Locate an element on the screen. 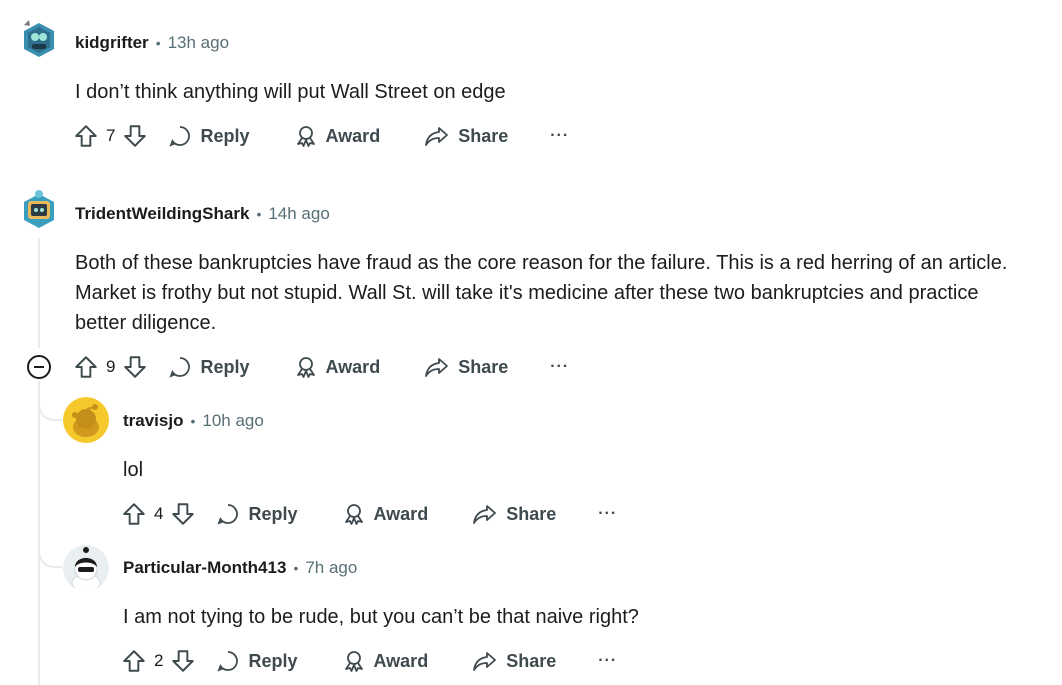 The image size is (1062, 685). comment-actions: 9 Reply Award Share ··· is located at coordinates (321, 367).